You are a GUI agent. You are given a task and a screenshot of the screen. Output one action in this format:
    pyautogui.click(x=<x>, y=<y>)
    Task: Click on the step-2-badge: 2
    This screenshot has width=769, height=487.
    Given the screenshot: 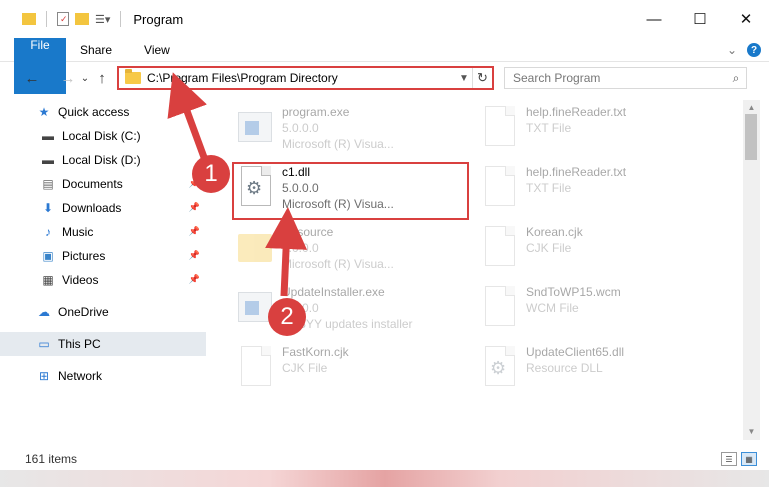 What is the action you would take?
    pyautogui.click(x=287, y=317)
    